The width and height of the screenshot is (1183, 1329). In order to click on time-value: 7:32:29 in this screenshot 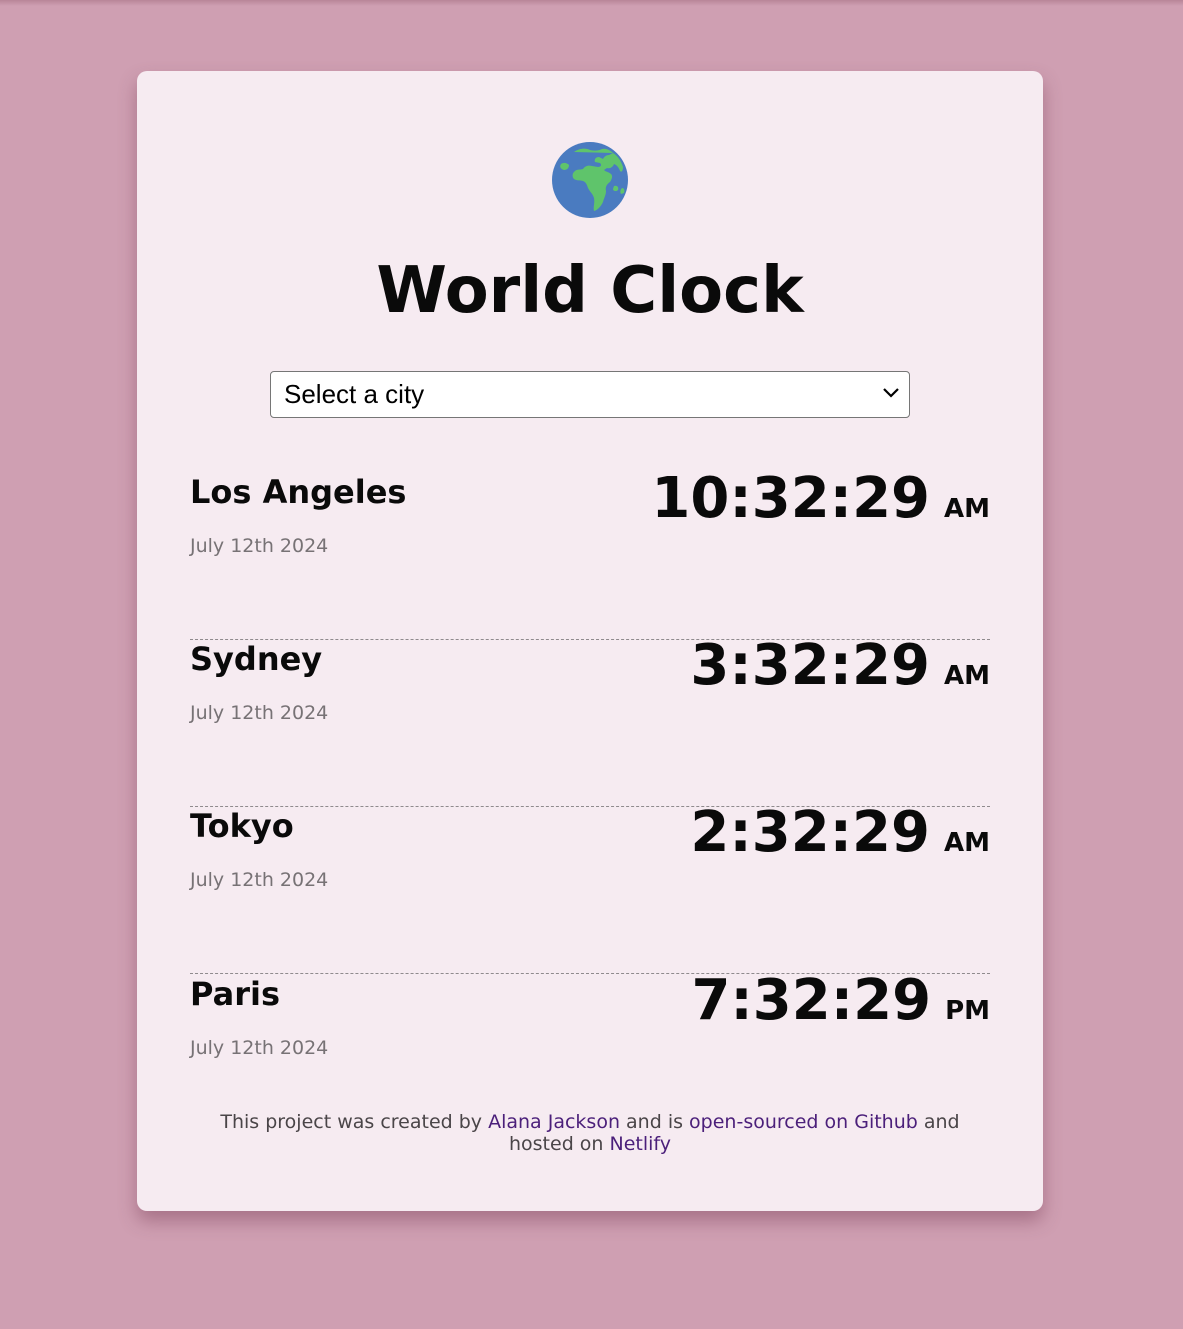, I will do `click(811, 1000)`.